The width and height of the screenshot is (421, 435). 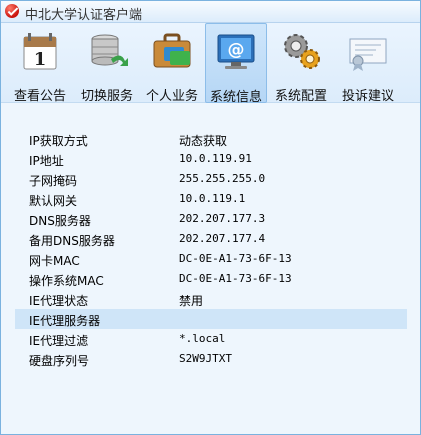 I want to click on info-value: *.local, so click(x=202, y=338).